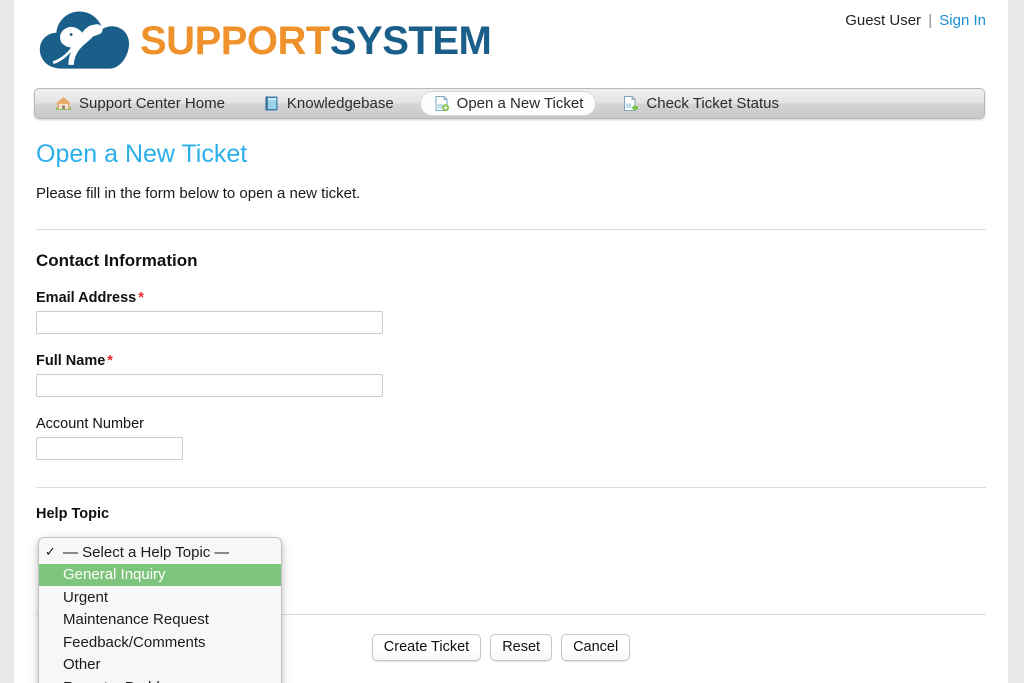 This screenshot has width=1024, height=683. I want to click on cancel-button: Cancel, so click(596, 647).